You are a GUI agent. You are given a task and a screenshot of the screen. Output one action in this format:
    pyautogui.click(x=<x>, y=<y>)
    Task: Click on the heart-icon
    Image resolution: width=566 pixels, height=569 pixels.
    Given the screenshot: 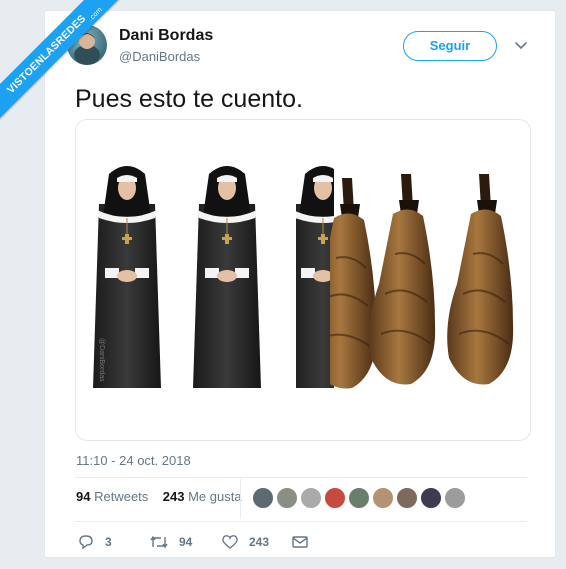 What is the action you would take?
    pyautogui.click(x=230, y=542)
    